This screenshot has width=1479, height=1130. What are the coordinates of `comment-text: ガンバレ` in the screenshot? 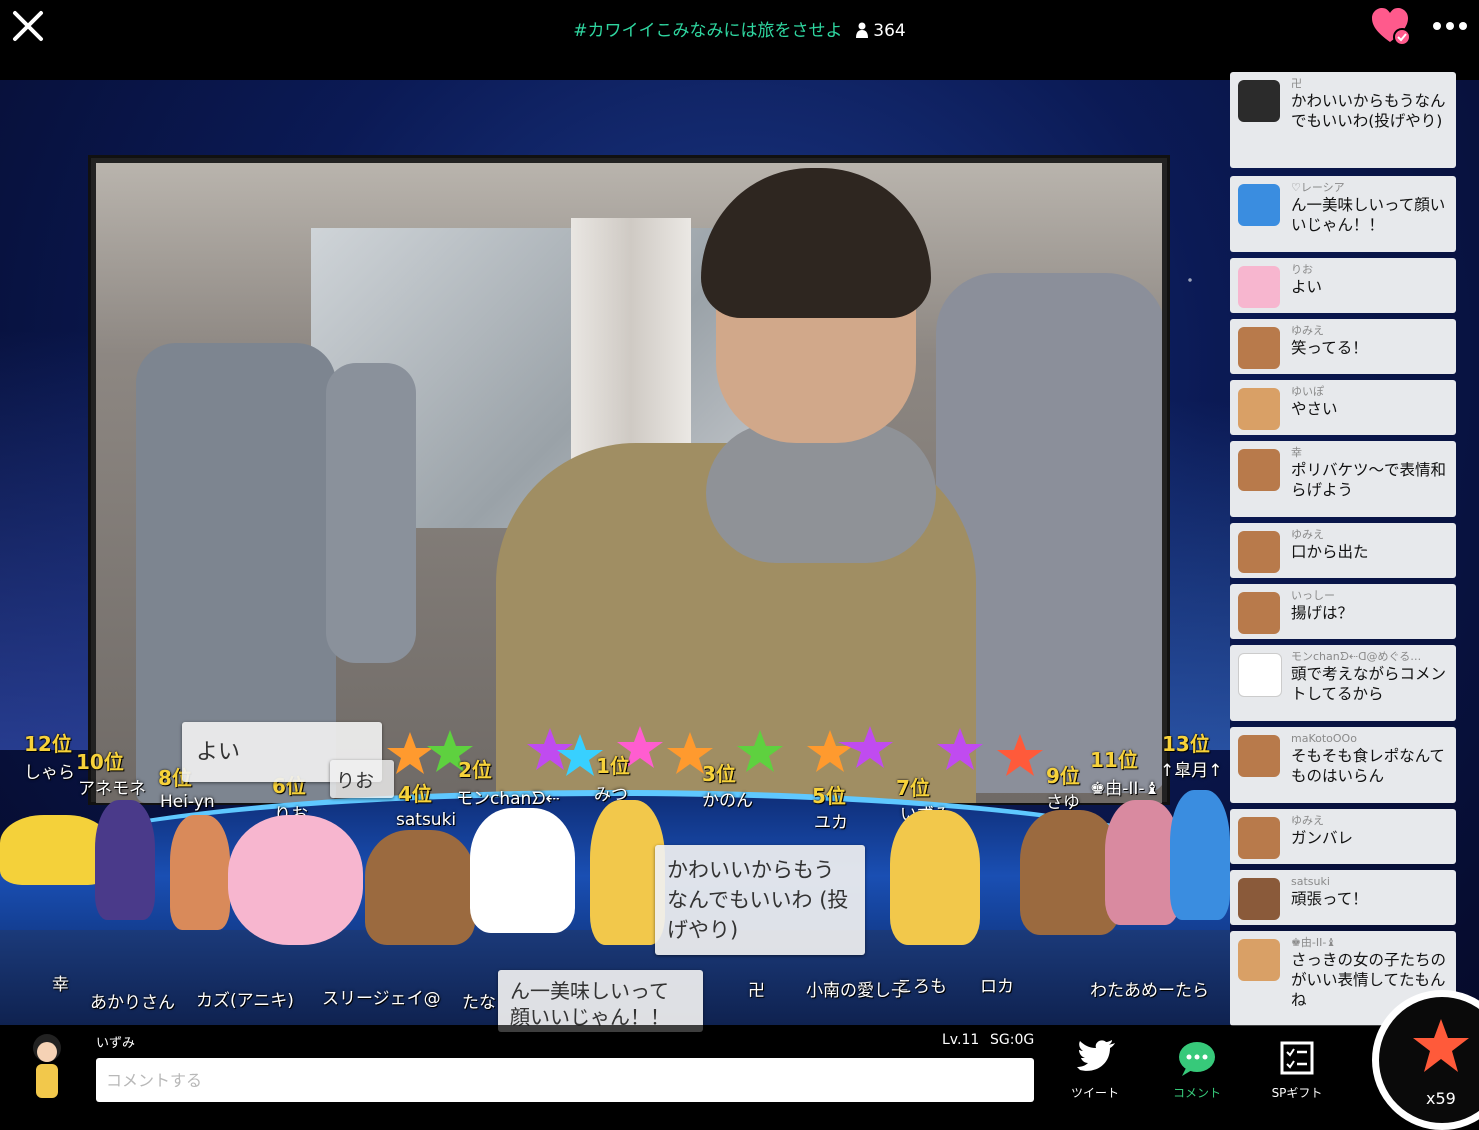 It's located at (1322, 838).